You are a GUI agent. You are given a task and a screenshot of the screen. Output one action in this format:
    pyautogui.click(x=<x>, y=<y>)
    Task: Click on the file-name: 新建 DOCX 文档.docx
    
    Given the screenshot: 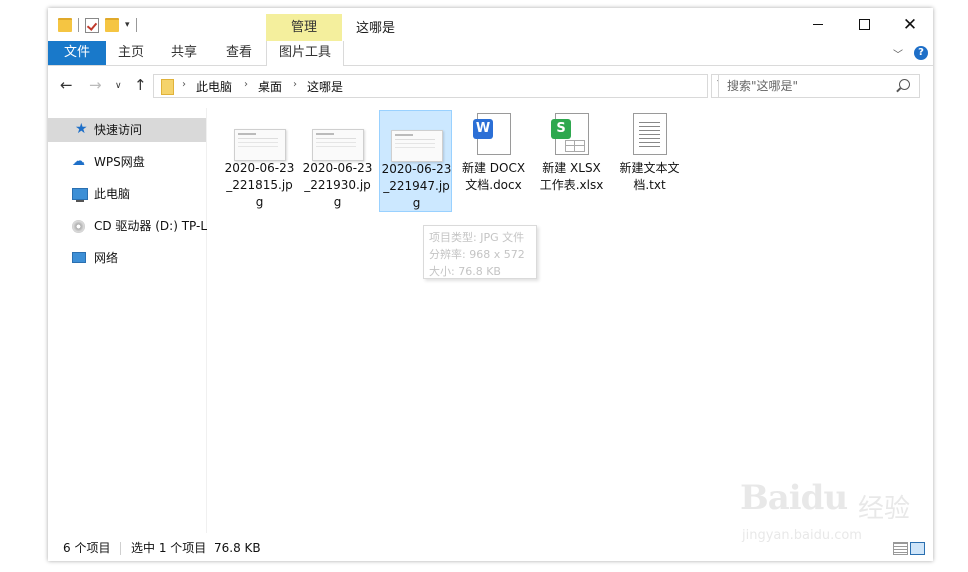 What is the action you would take?
    pyautogui.click(x=493, y=176)
    